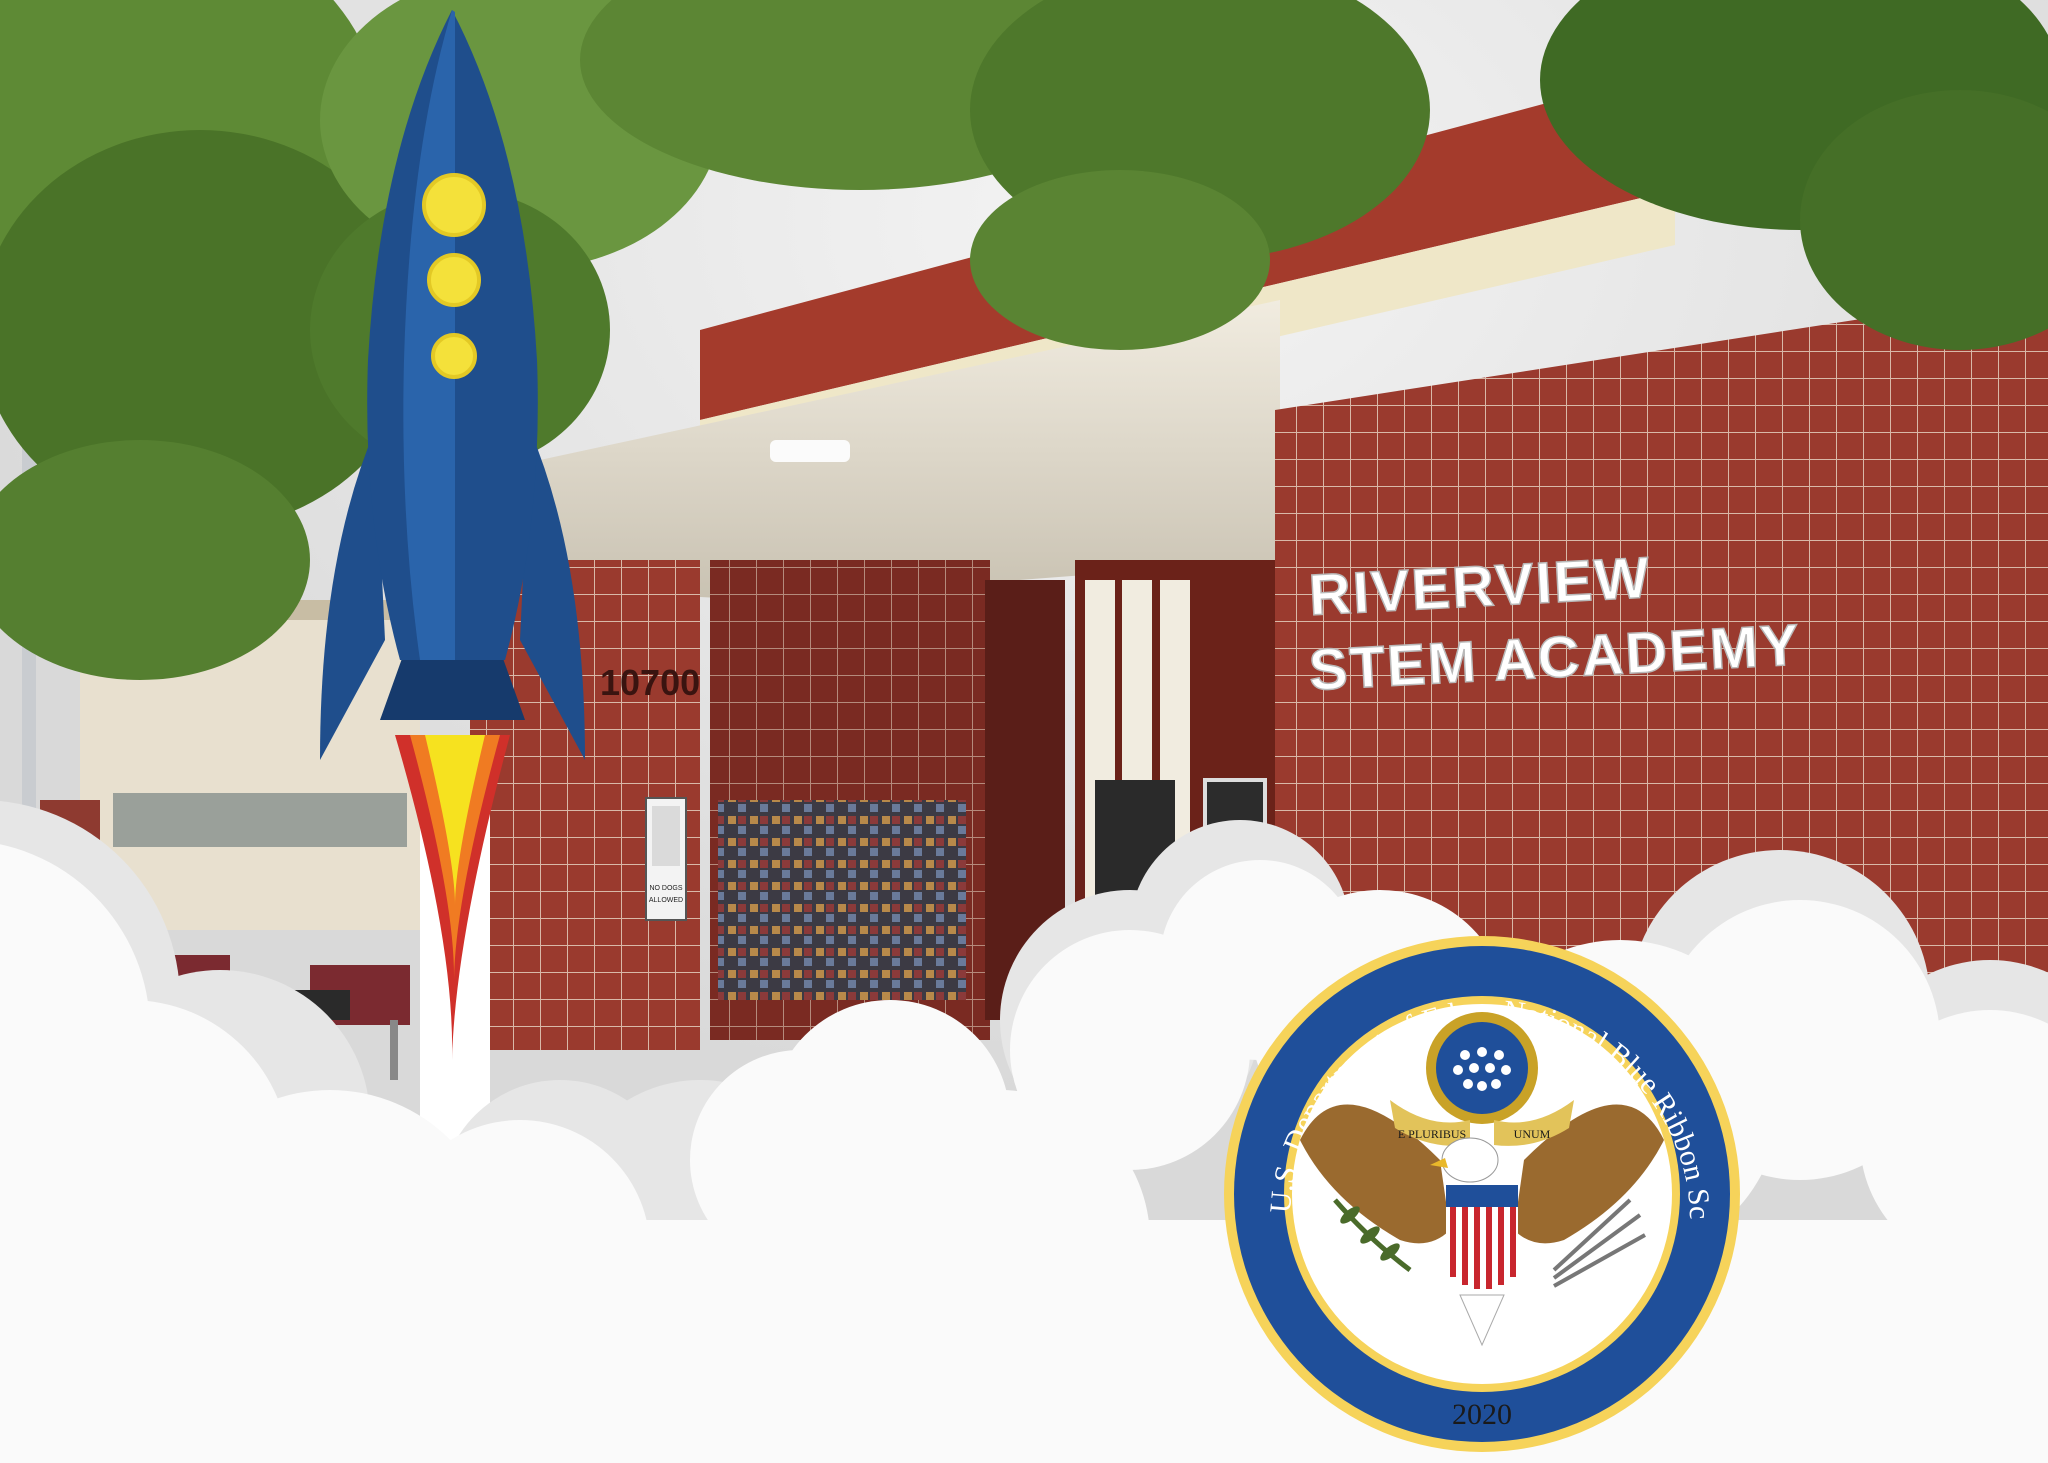  I want to click on seal-year: 2020, so click(1482, 1414).